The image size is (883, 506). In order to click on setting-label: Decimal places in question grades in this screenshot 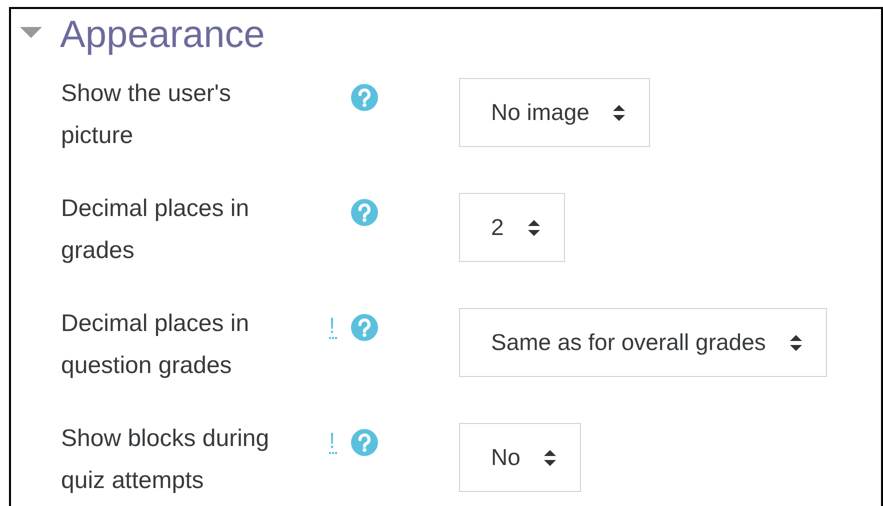, I will do `click(155, 345)`.